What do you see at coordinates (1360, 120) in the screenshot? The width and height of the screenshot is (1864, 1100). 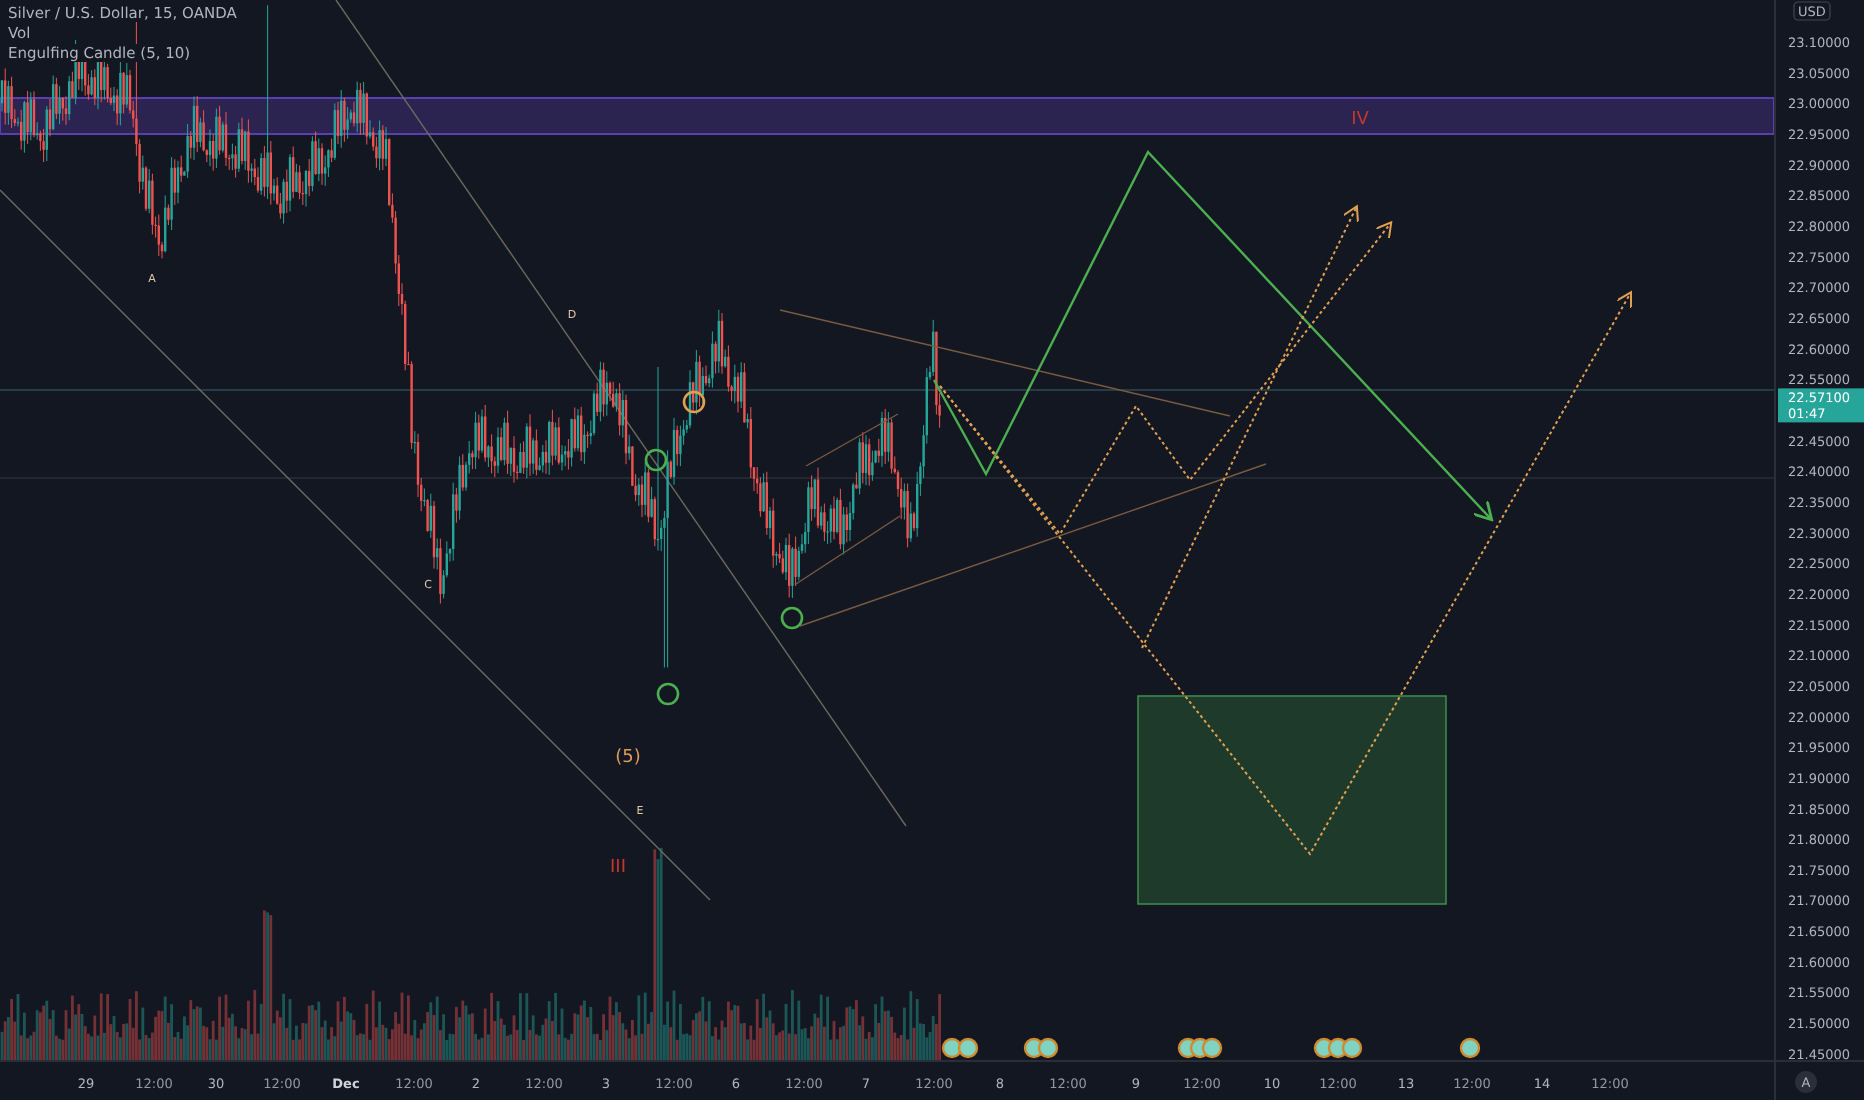 I see `wave-label: IV` at bounding box center [1360, 120].